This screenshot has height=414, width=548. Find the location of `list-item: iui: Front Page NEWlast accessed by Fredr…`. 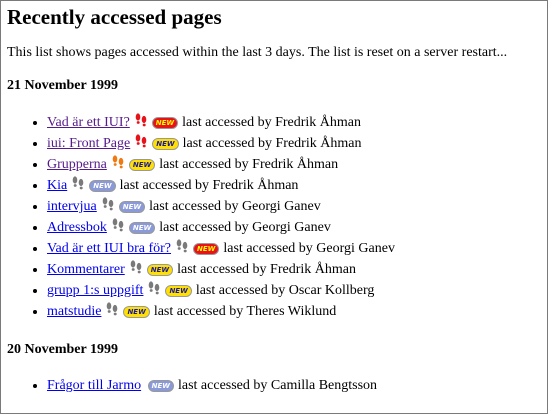

list-item: iui: Front Page NEWlast accessed by Fredr… is located at coordinates (297, 143).